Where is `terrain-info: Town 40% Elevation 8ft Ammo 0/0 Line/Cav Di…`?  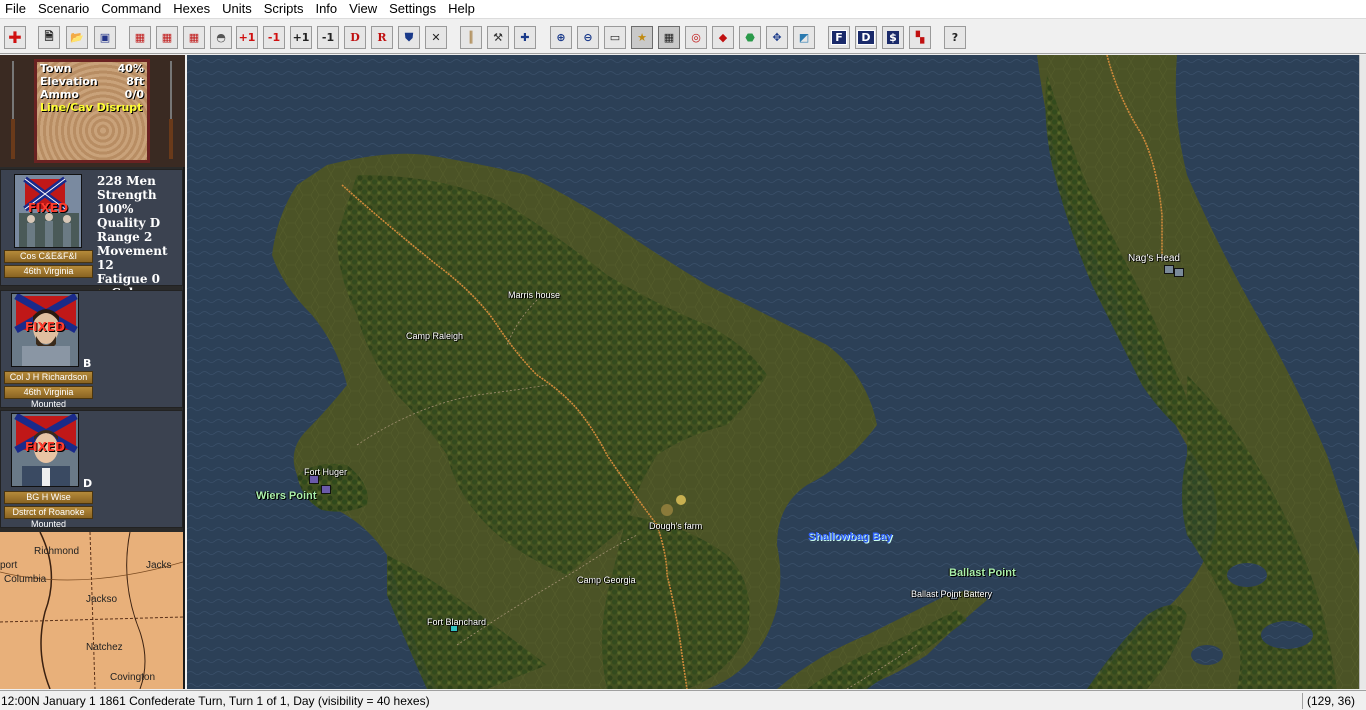
terrain-info: Town 40% Elevation 8ft Ammo 0/0 Line/Cav Di… is located at coordinates (92, 111).